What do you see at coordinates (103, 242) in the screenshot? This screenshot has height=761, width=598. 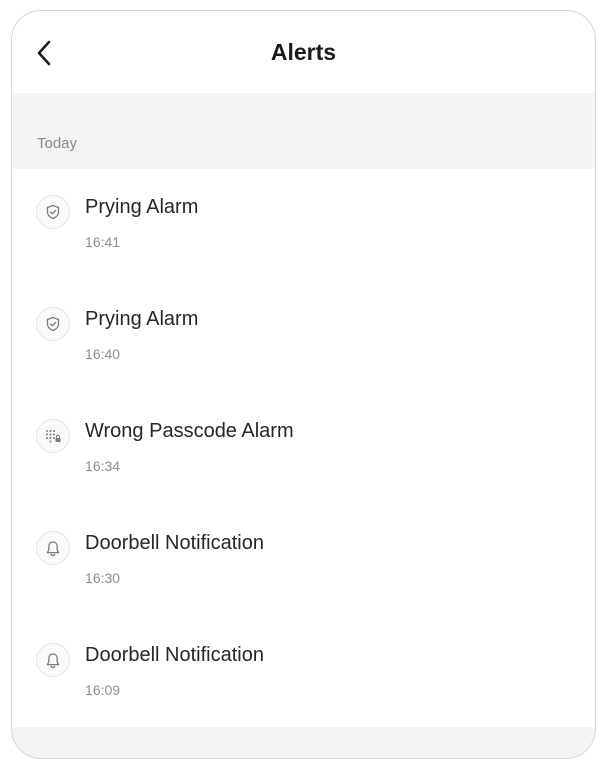 I see `alert-time: 16:41` at bounding box center [103, 242].